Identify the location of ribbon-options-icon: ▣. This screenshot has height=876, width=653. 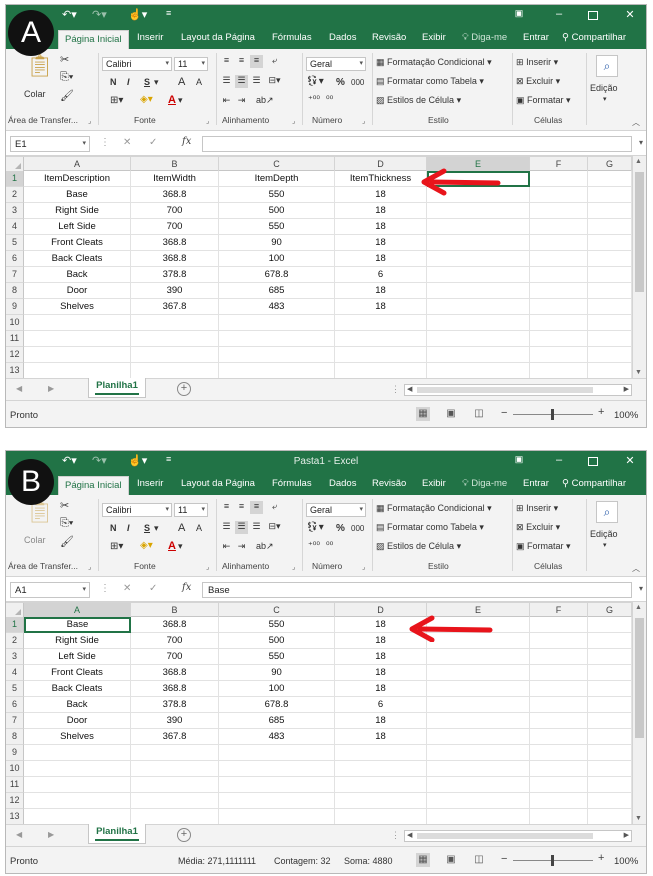
(519, 459).